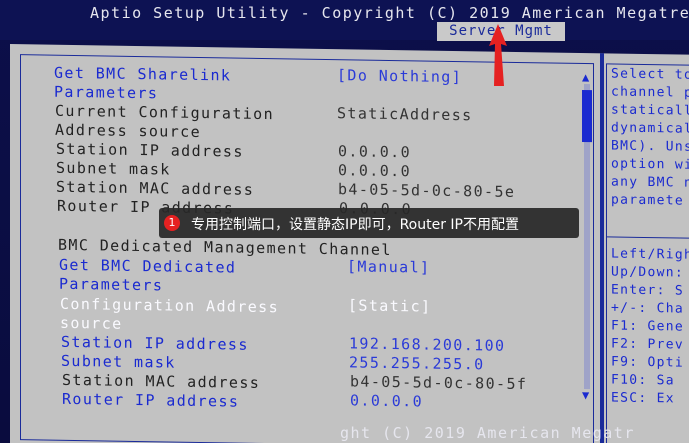 The height and width of the screenshot is (443, 689). I want to click on option-configuration-address-source-selected: Configuration Address, so click(169, 305).